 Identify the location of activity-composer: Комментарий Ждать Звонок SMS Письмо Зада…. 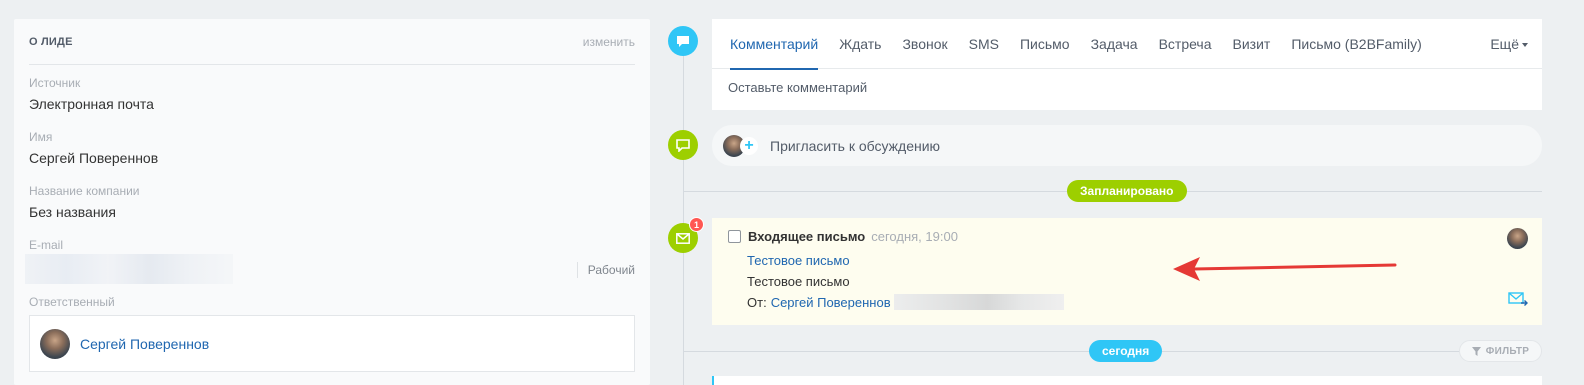
(1127, 64).